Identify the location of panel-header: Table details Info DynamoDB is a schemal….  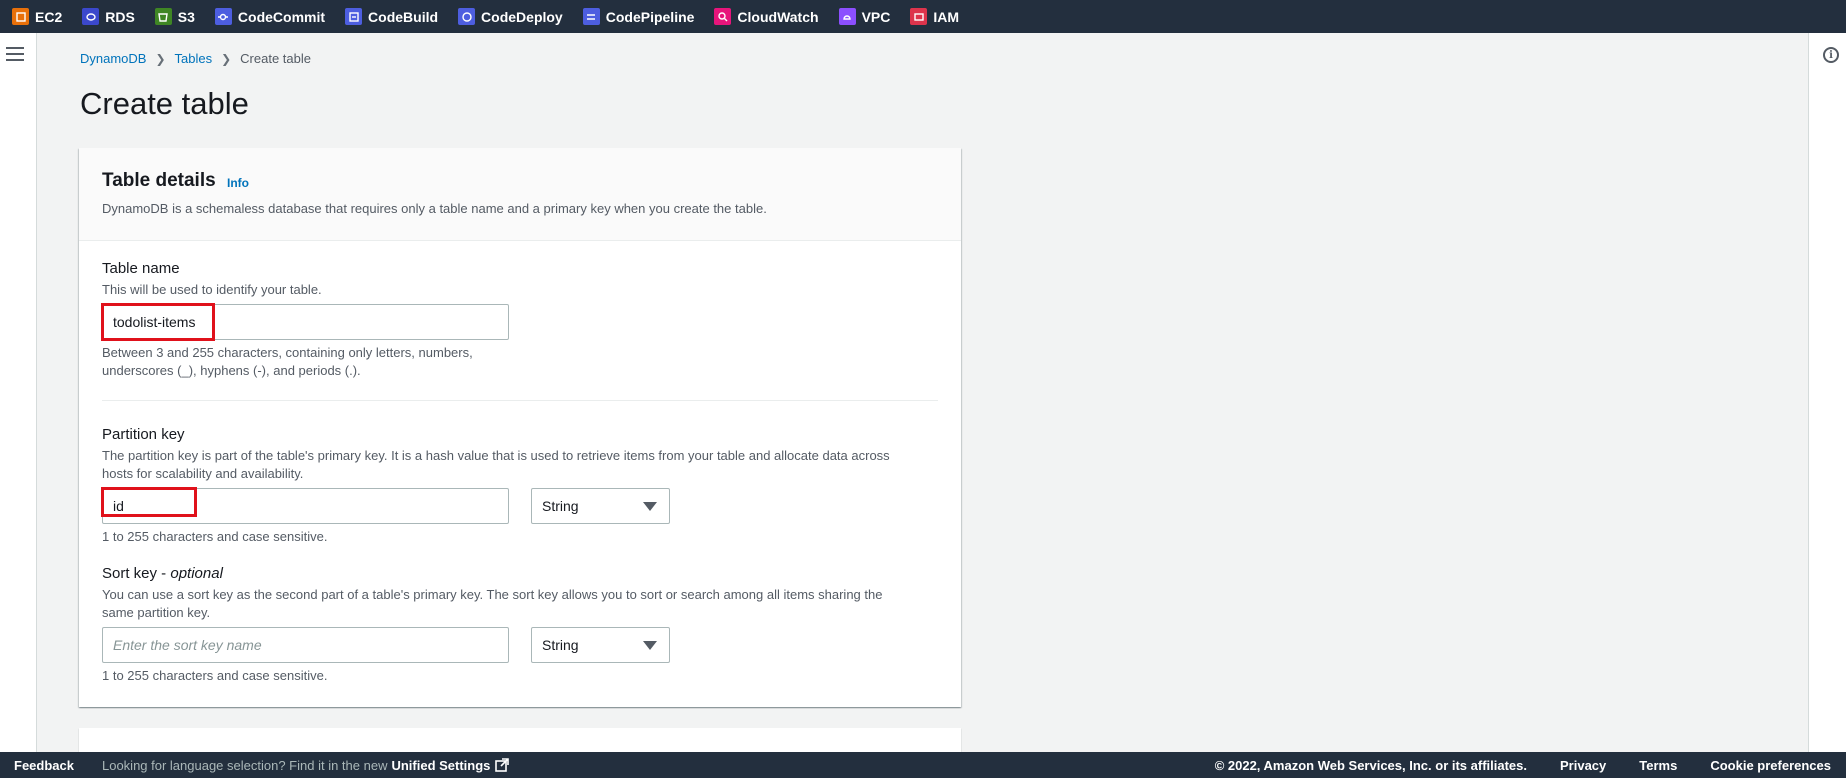
(520, 194).